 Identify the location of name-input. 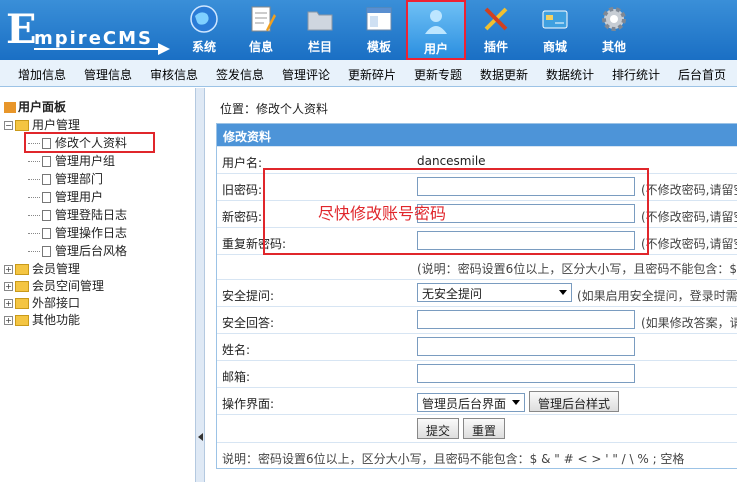
(526, 346).